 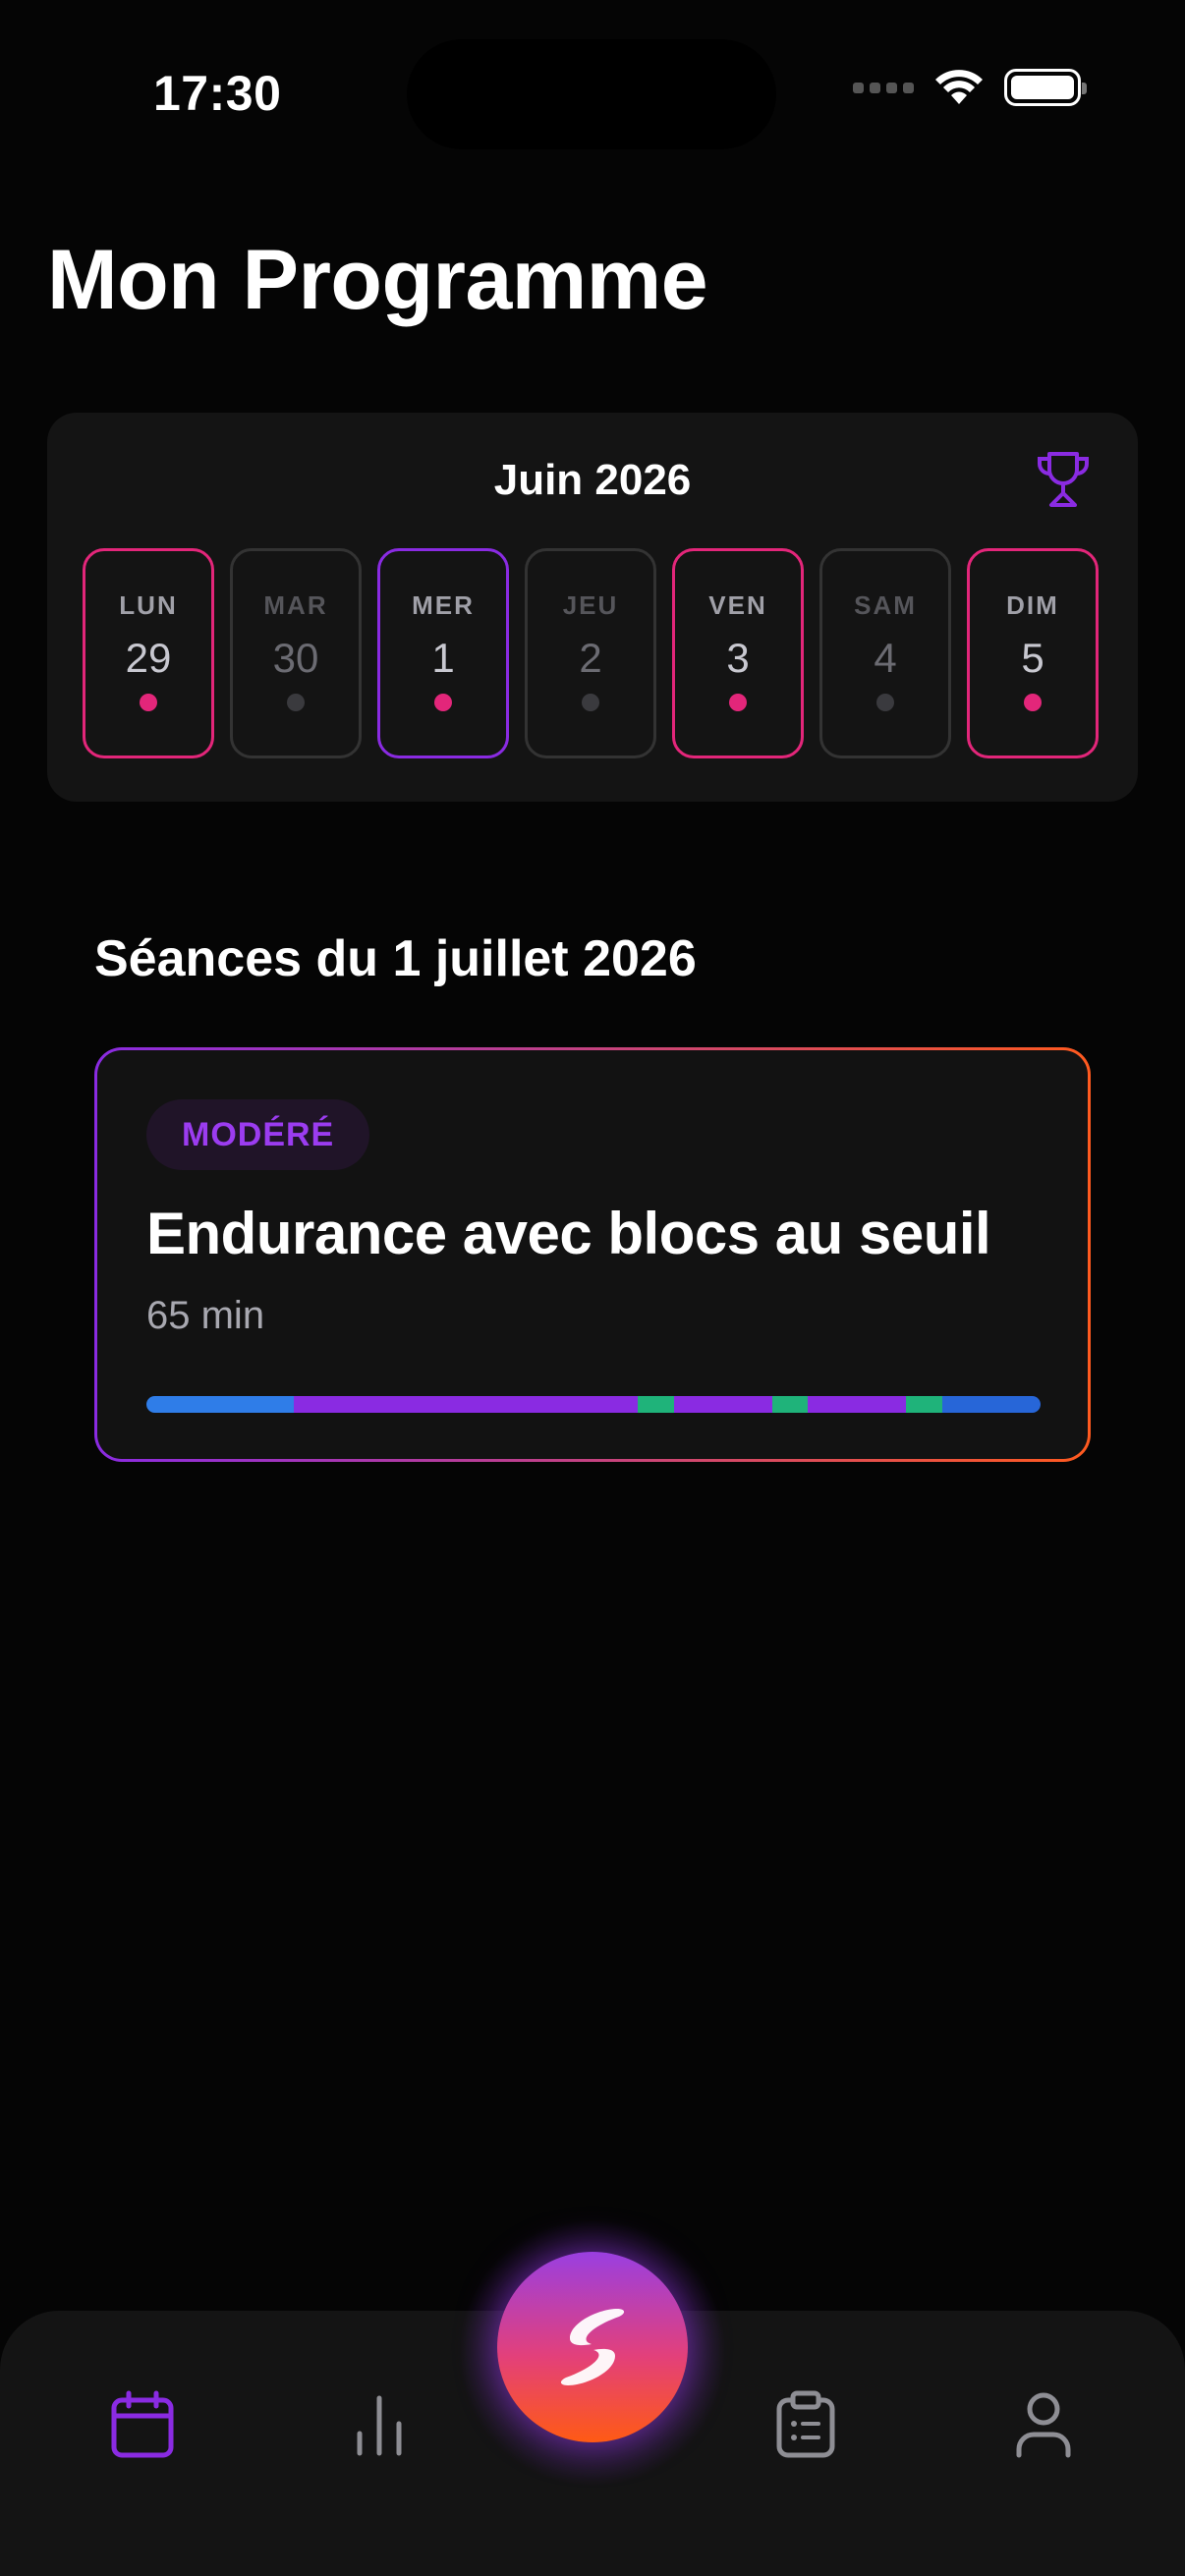 What do you see at coordinates (569, 1233) in the screenshot?
I see `session-name: Endurance avec blocs au seuil` at bounding box center [569, 1233].